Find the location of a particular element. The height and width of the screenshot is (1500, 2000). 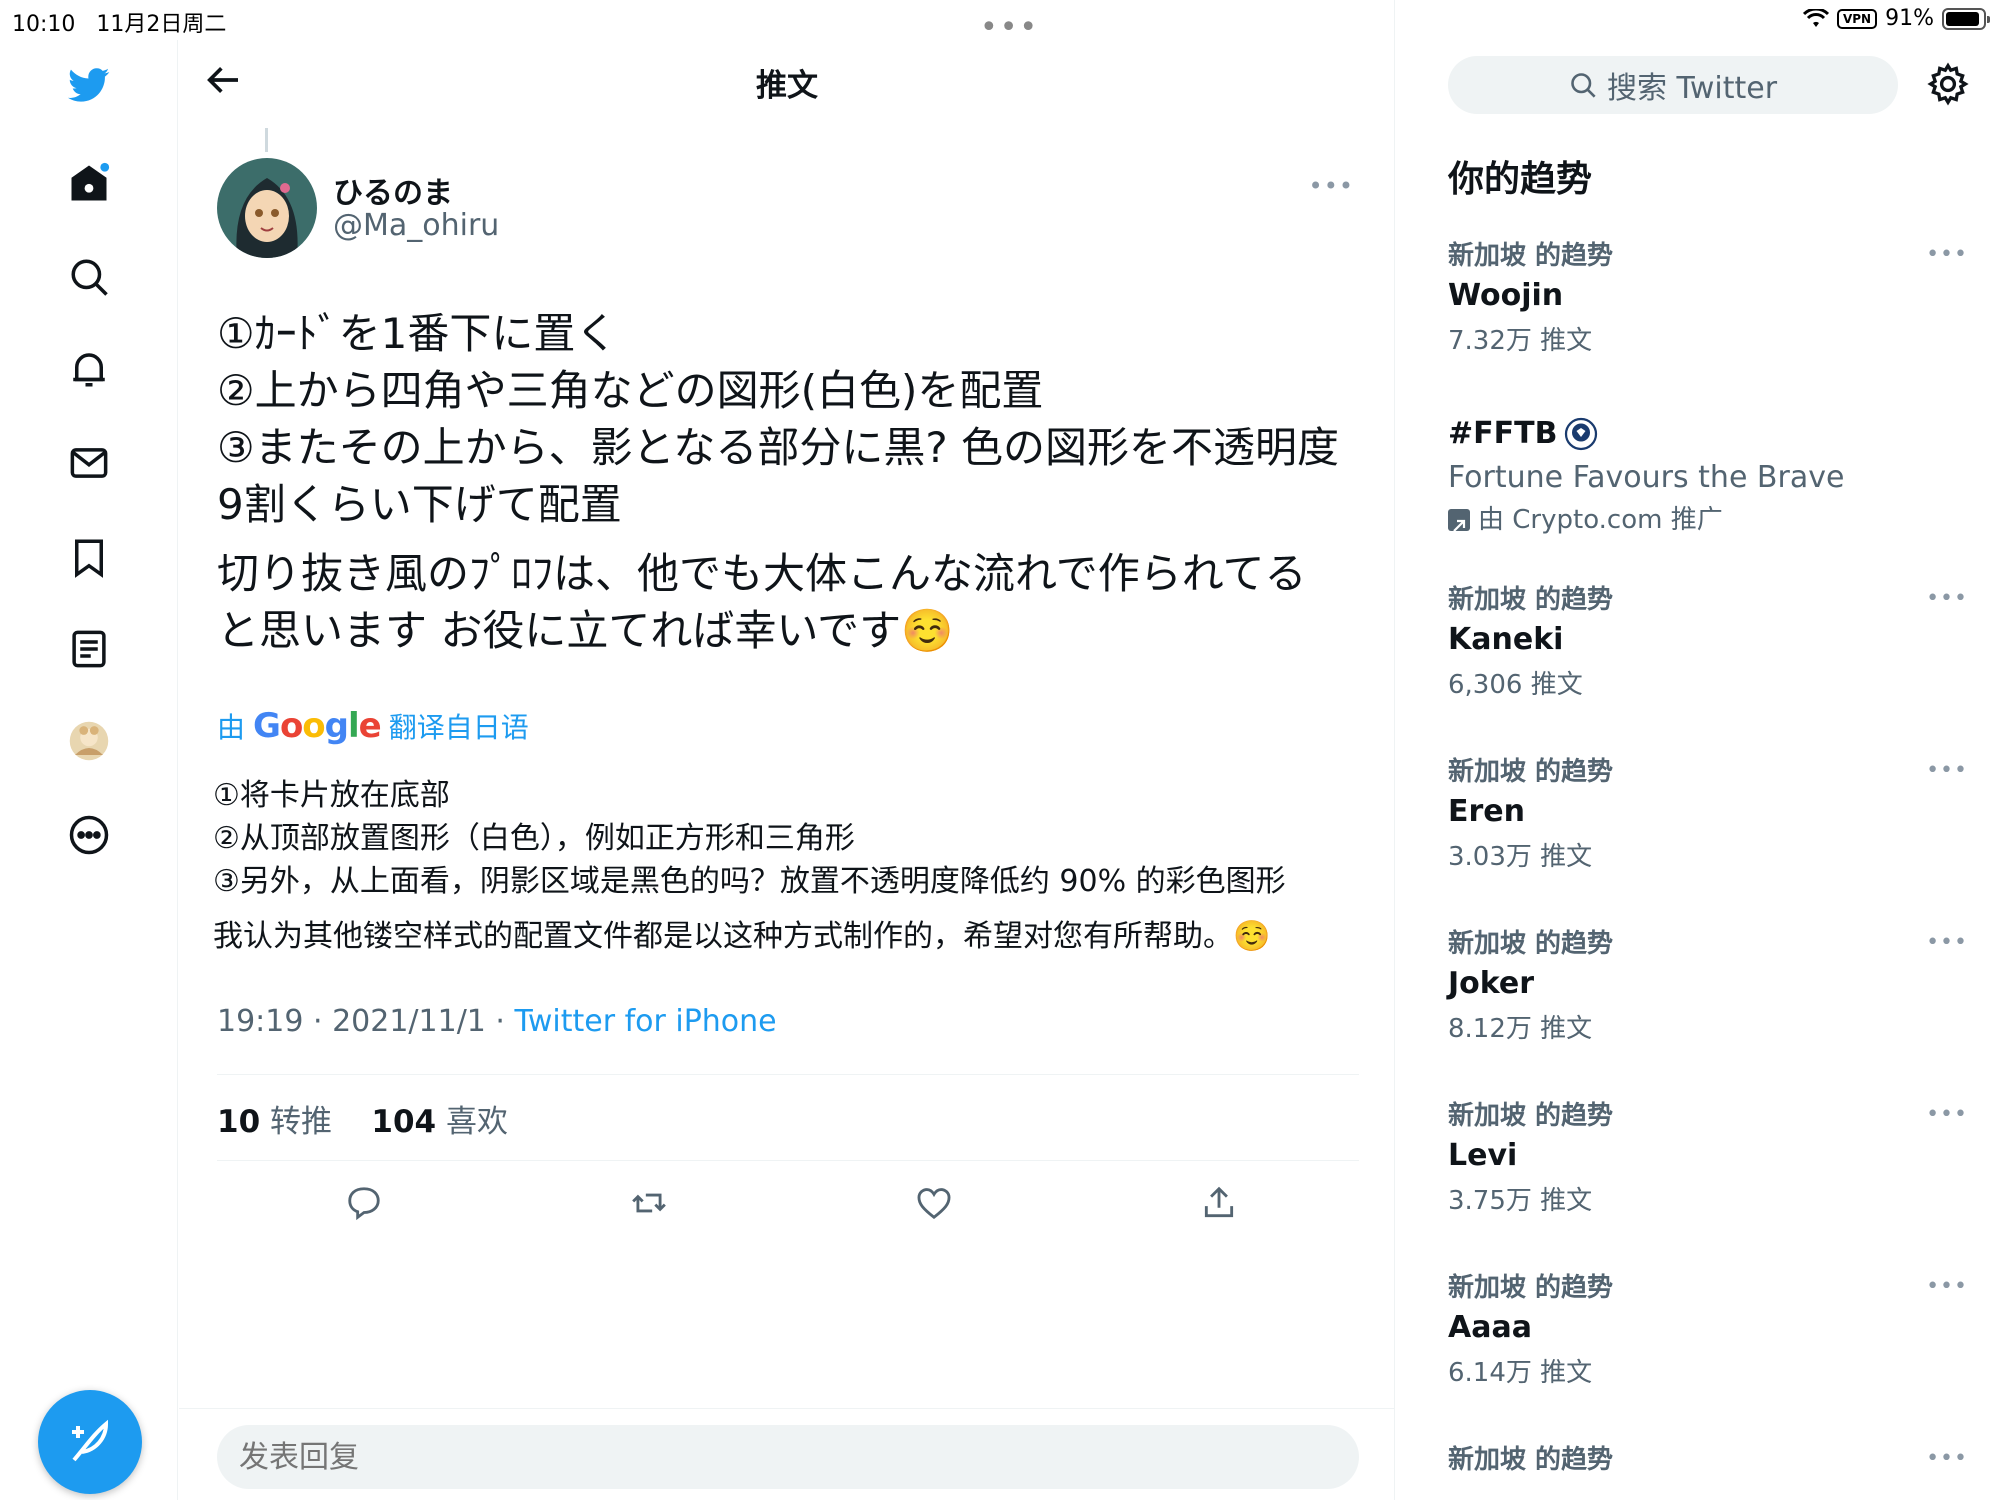

sidebar-nav is located at coordinates (89, 770).